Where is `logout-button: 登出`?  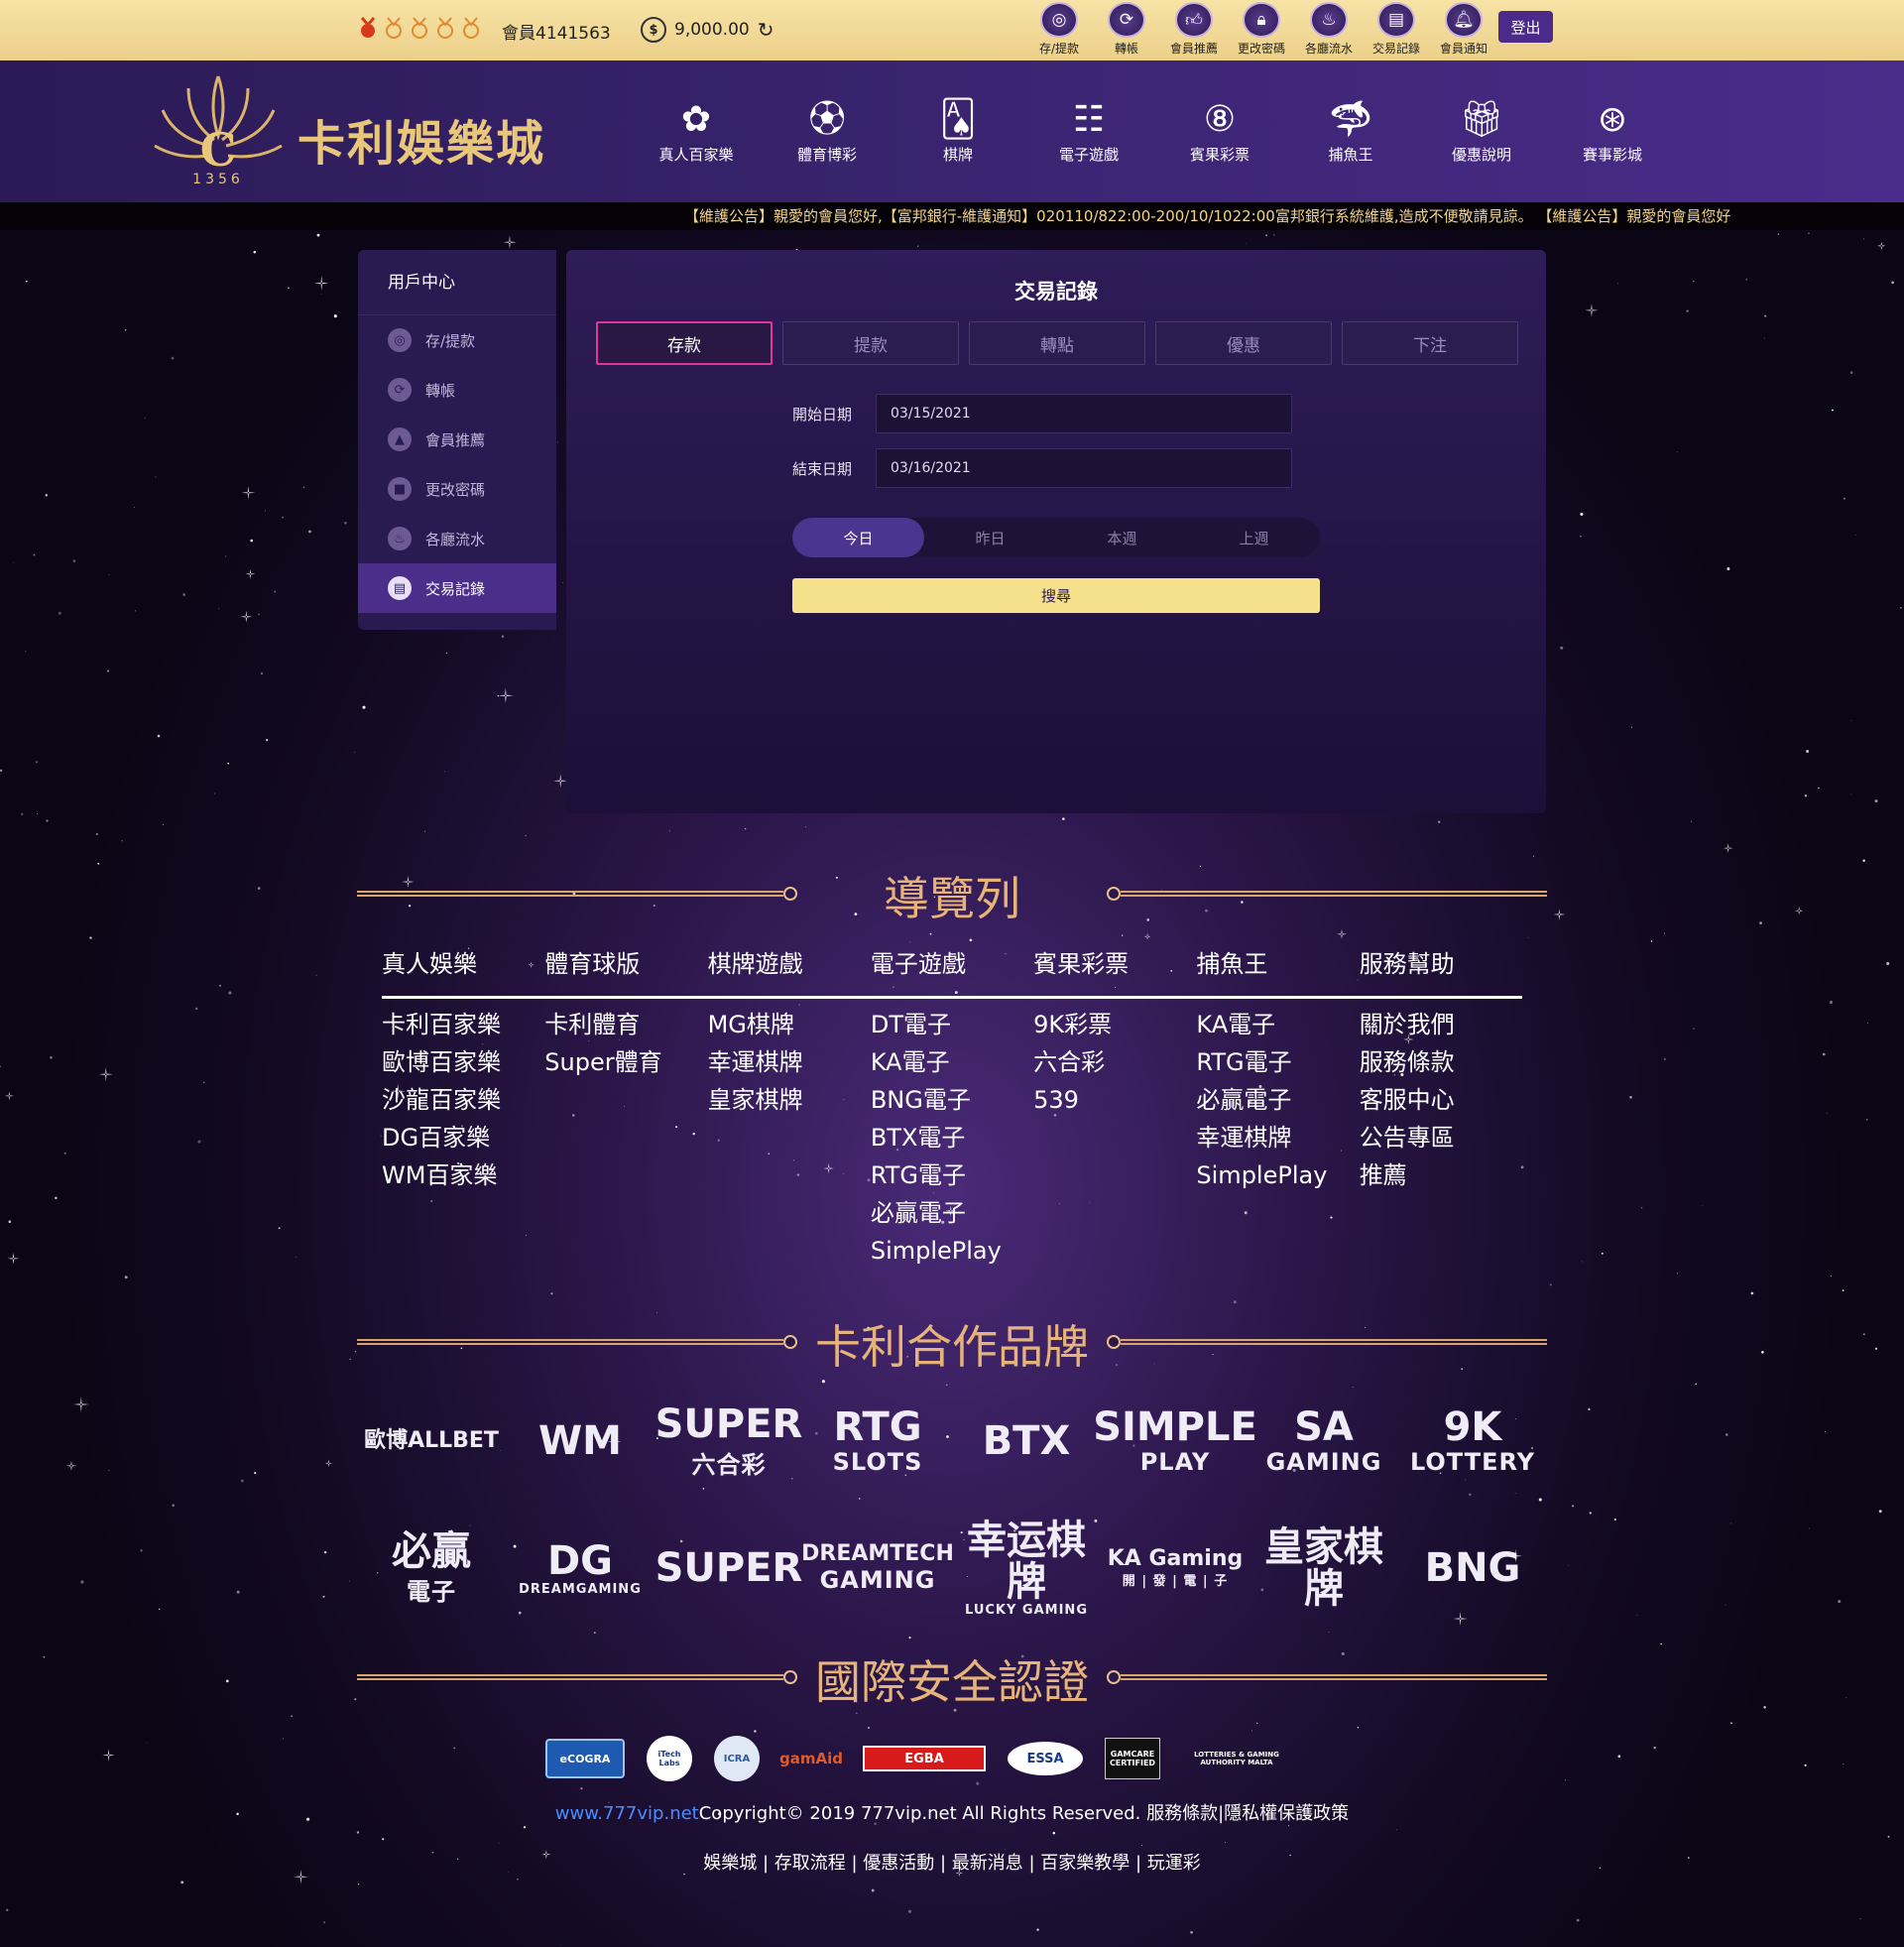 logout-button: 登出 is located at coordinates (1525, 27).